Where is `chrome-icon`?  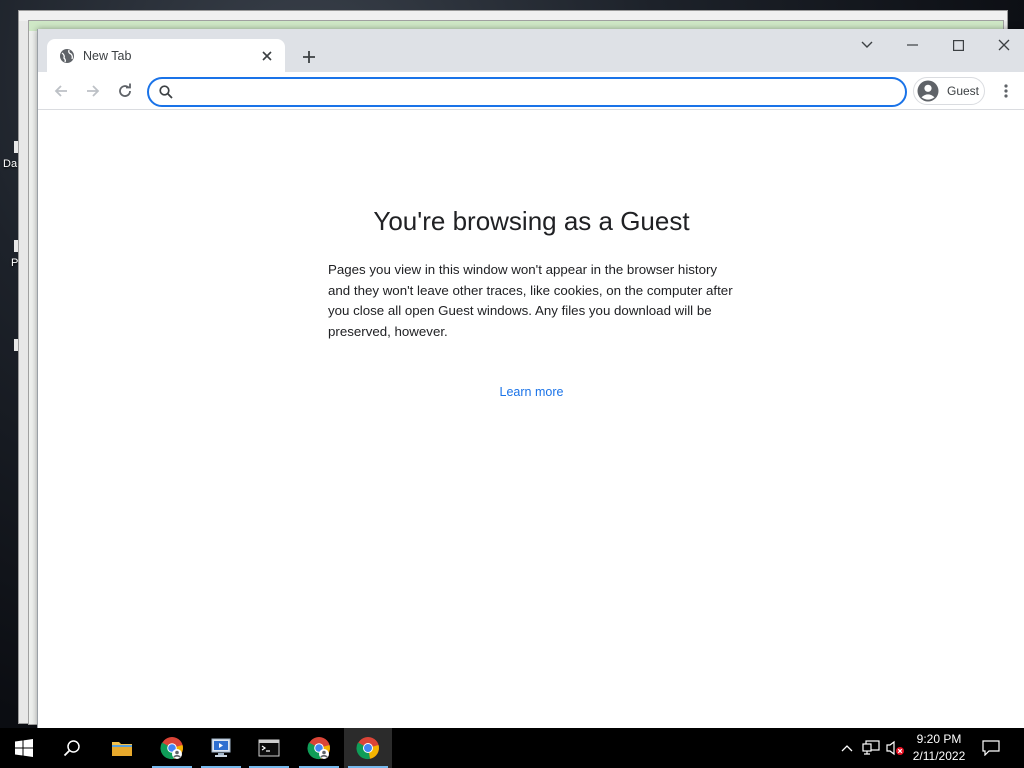 chrome-icon is located at coordinates (367, 748).